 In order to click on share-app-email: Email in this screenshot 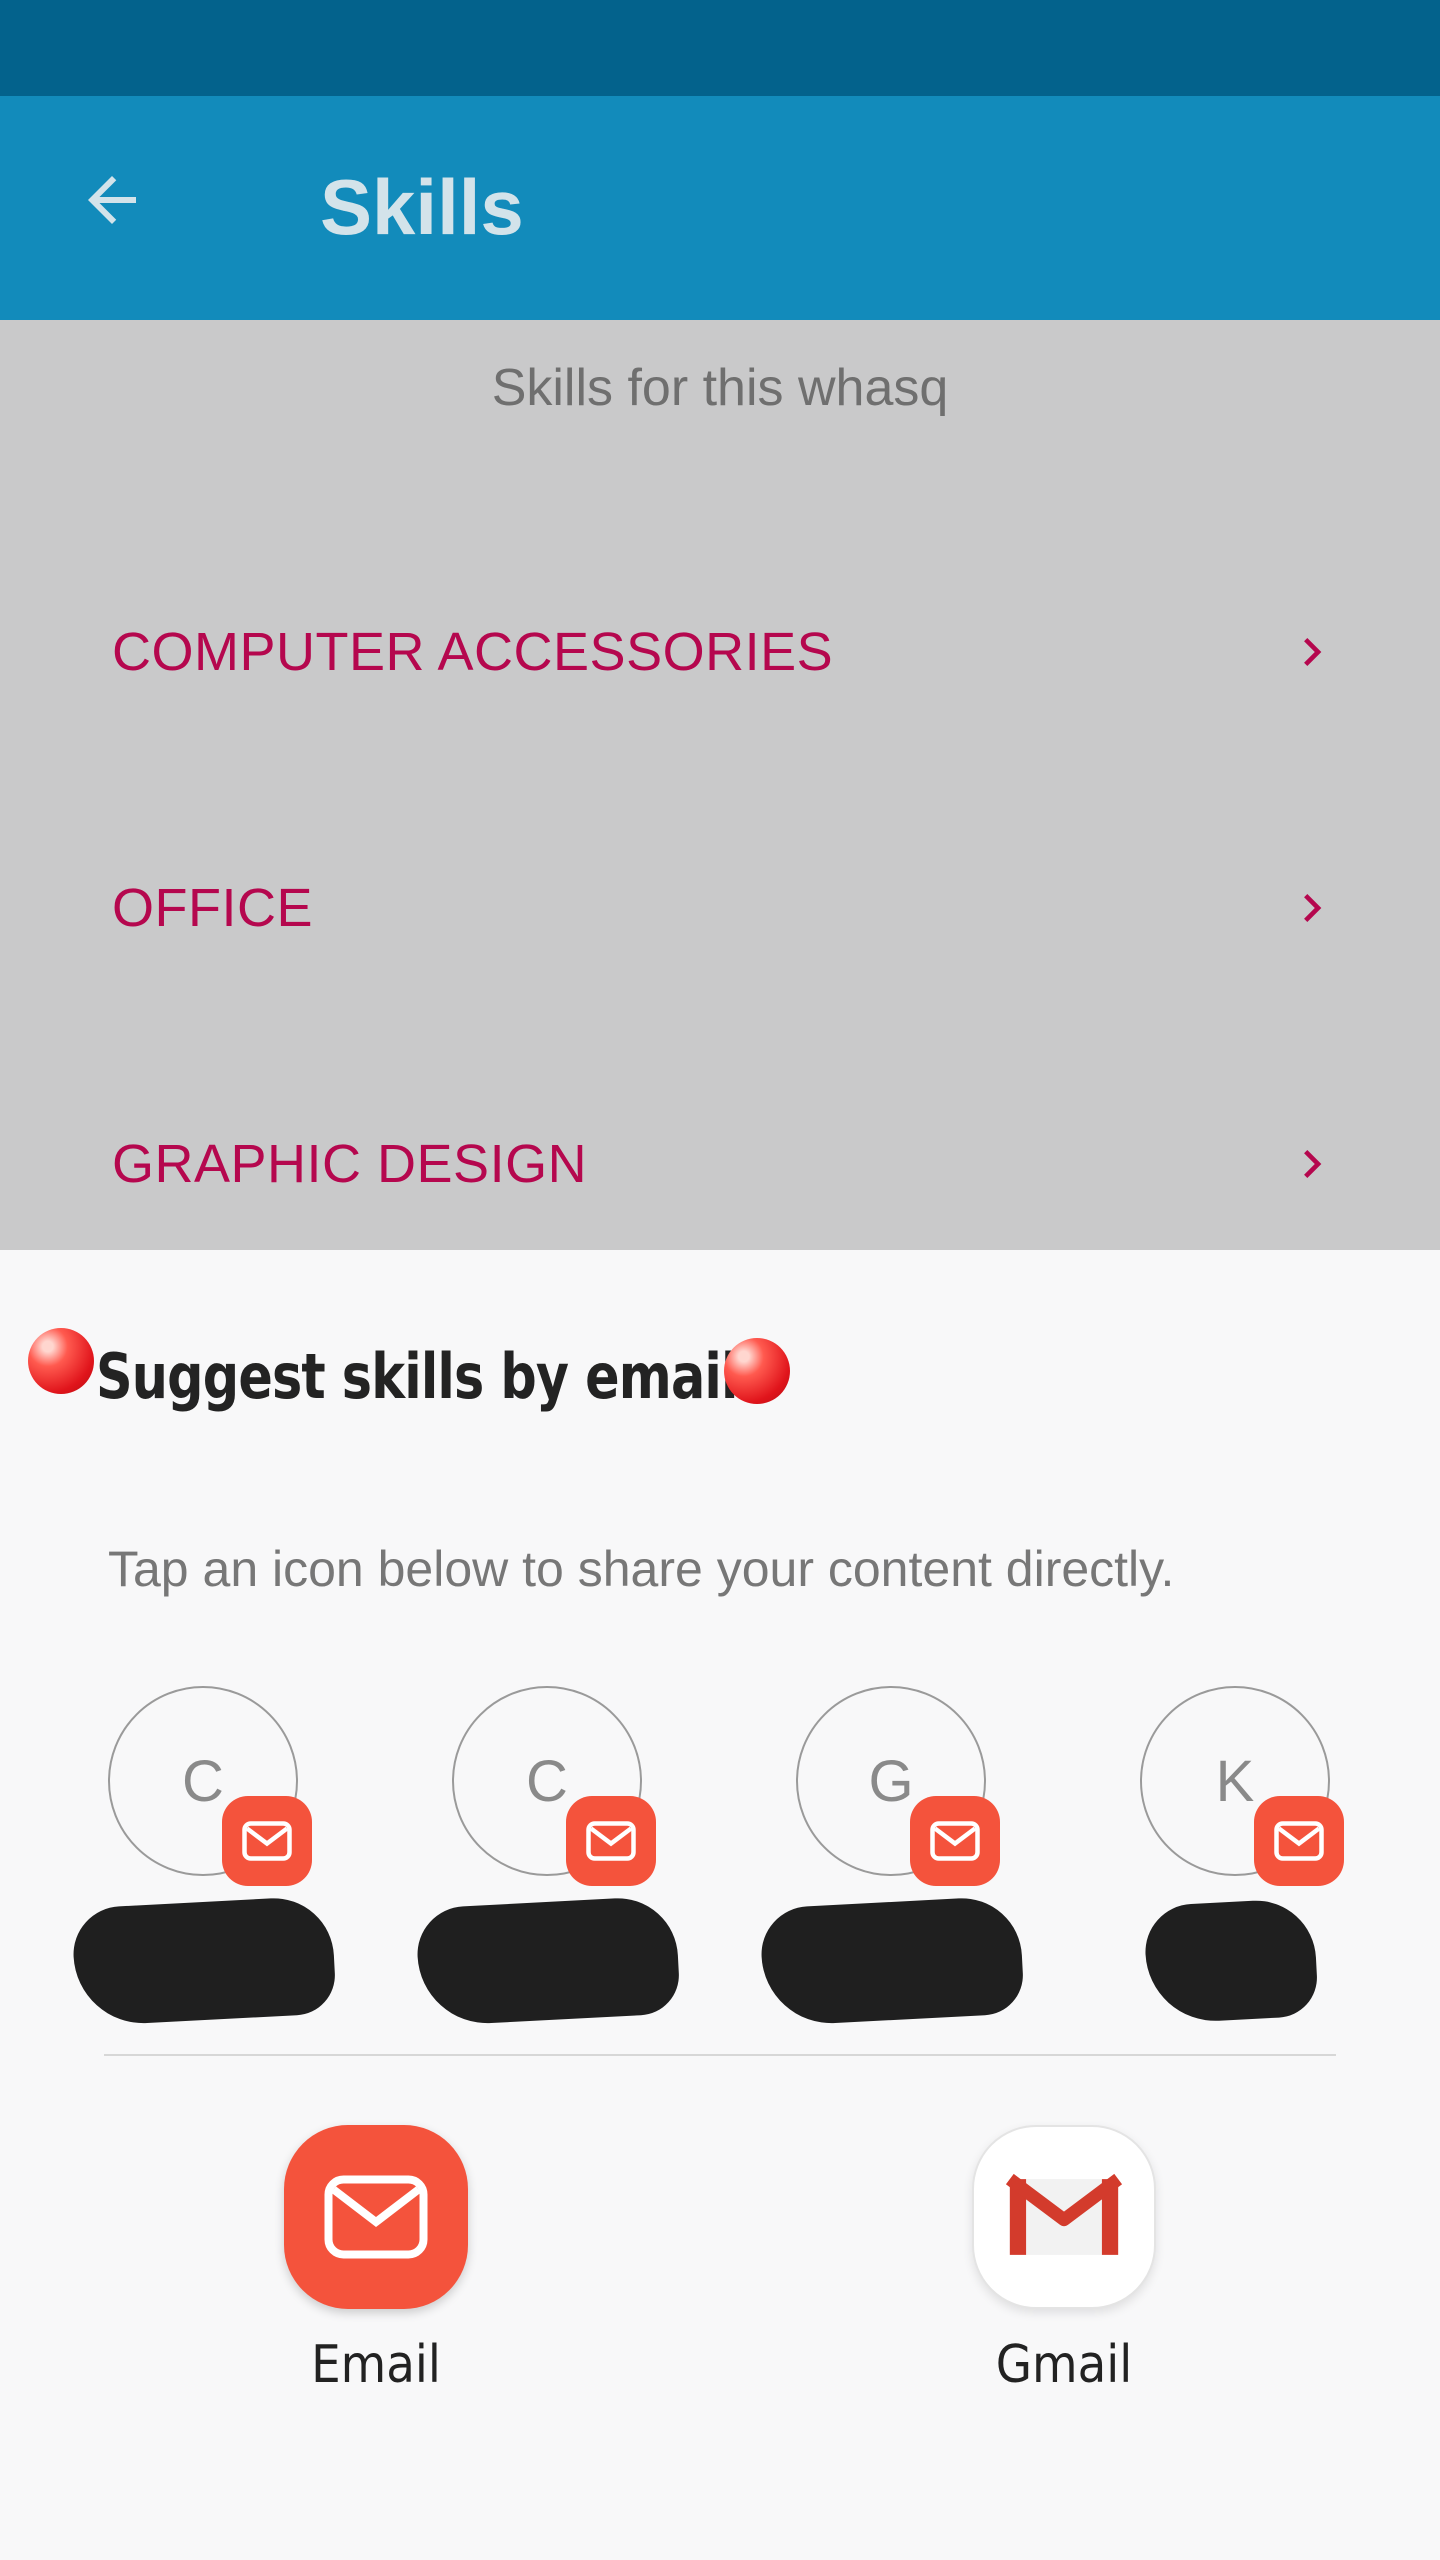, I will do `click(376, 2270)`.